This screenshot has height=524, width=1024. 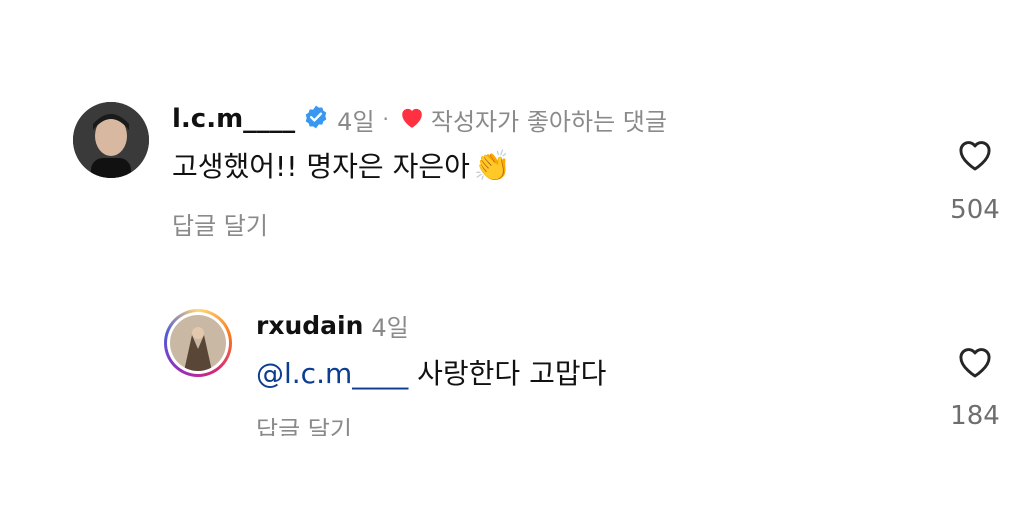 What do you see at coordinates (492, 166) in the screenshot?
I see `clapping-hands-emoji: 👏` at bounding box center [492, 166].